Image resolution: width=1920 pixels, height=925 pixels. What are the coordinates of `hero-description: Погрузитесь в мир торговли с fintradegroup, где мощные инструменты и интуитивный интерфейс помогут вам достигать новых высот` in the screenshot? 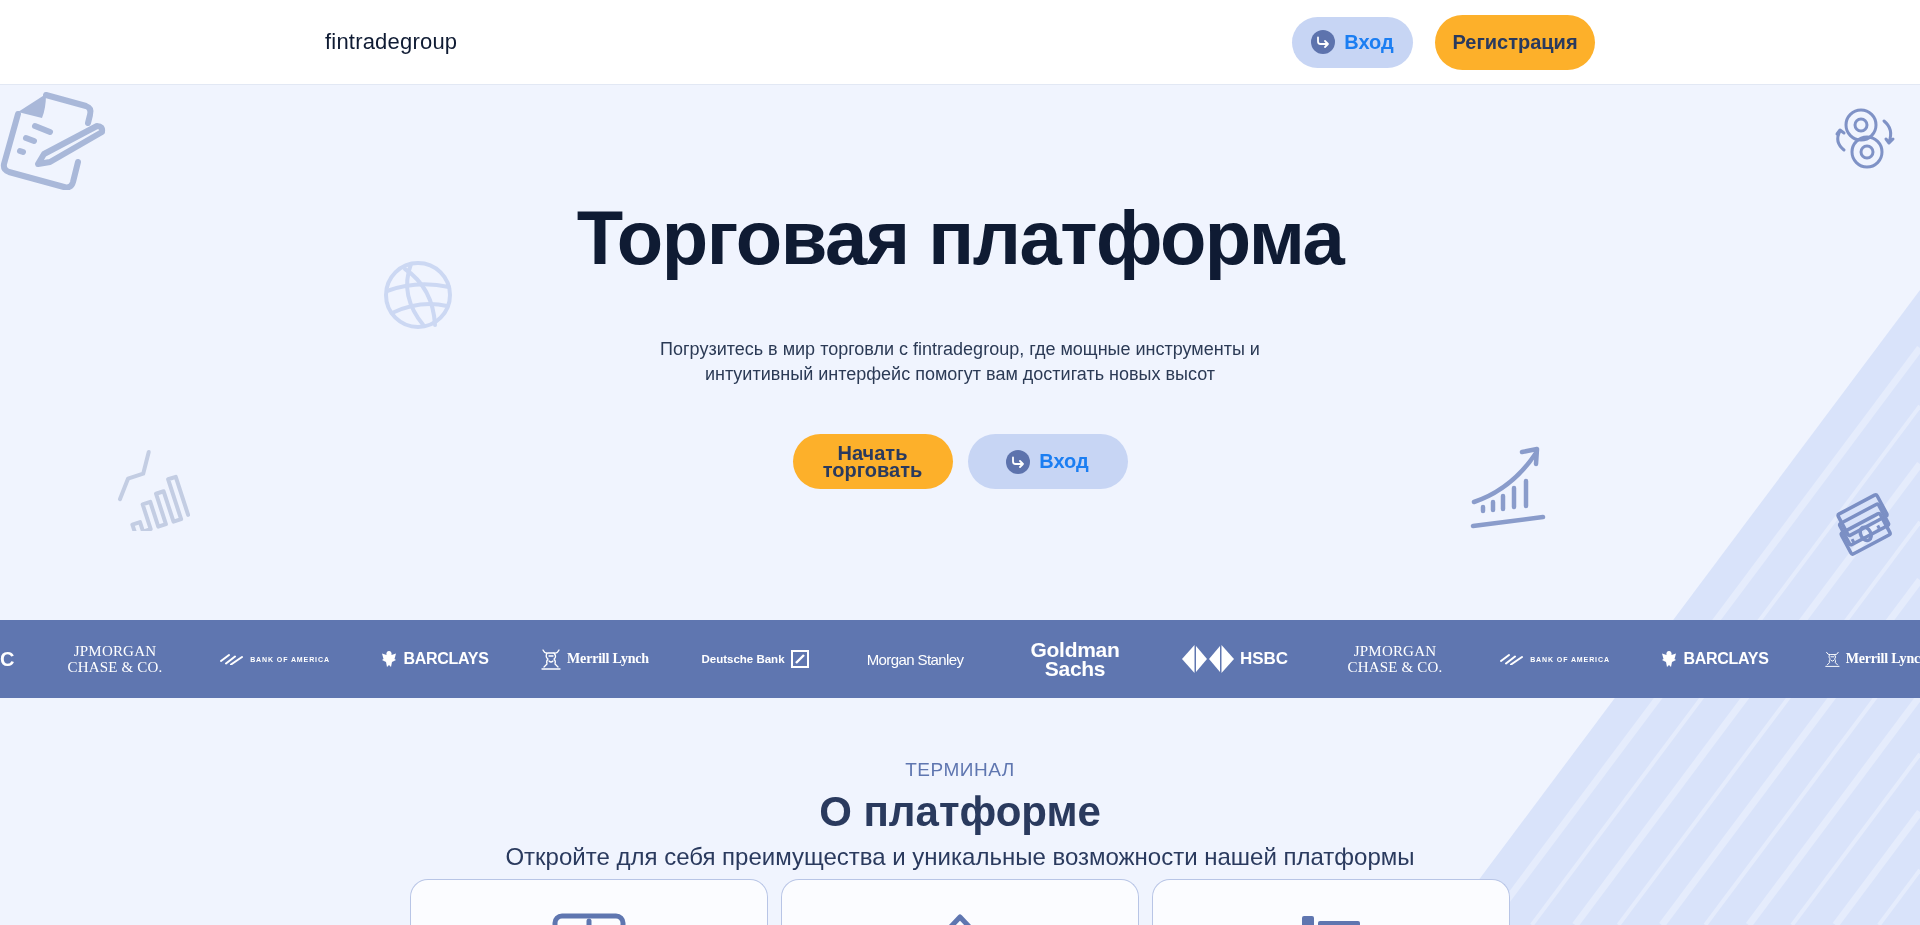 It's located at (960, 362).